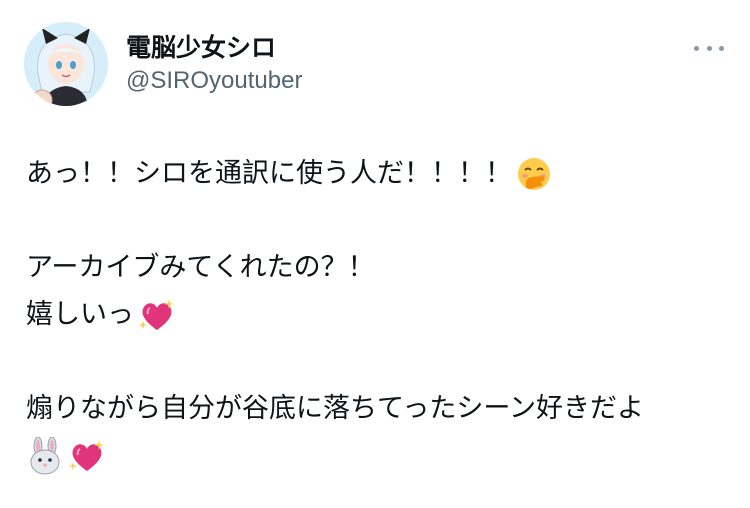  I want to click on more-options-icon, so click(696, 48).